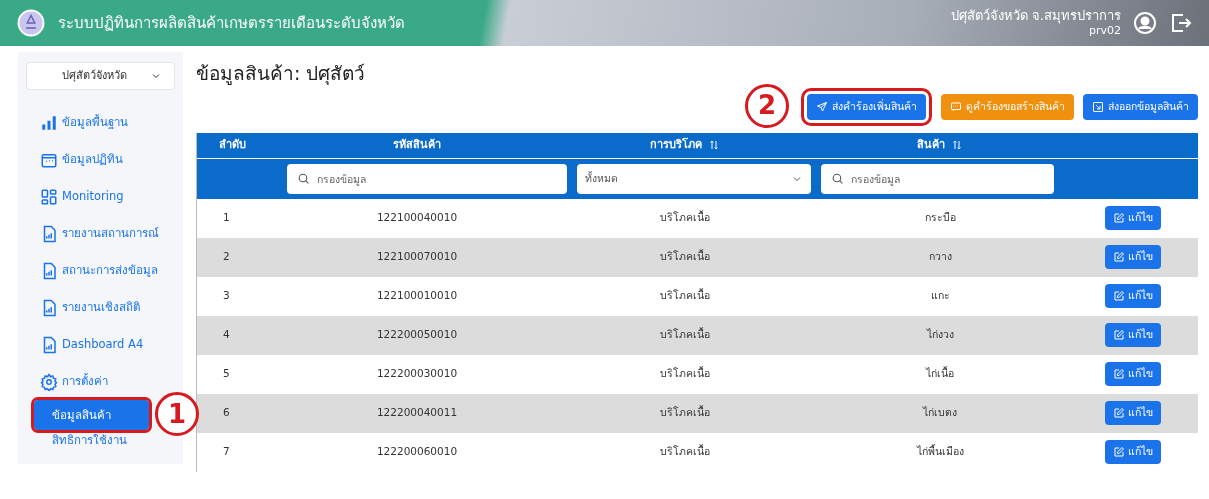 This screenshot has height=499, width=1209. Describe the element at coordinates (226, 256) in the screenshot. I see `table-cell: 2` at that location.